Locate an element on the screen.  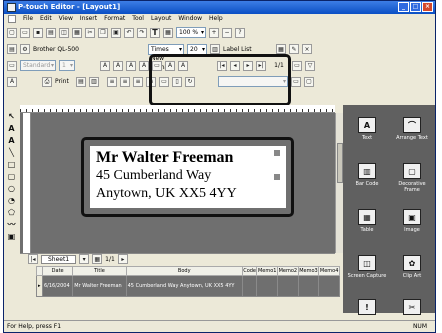
align-right-icon: ≡ is located at coordinates (138, 81).